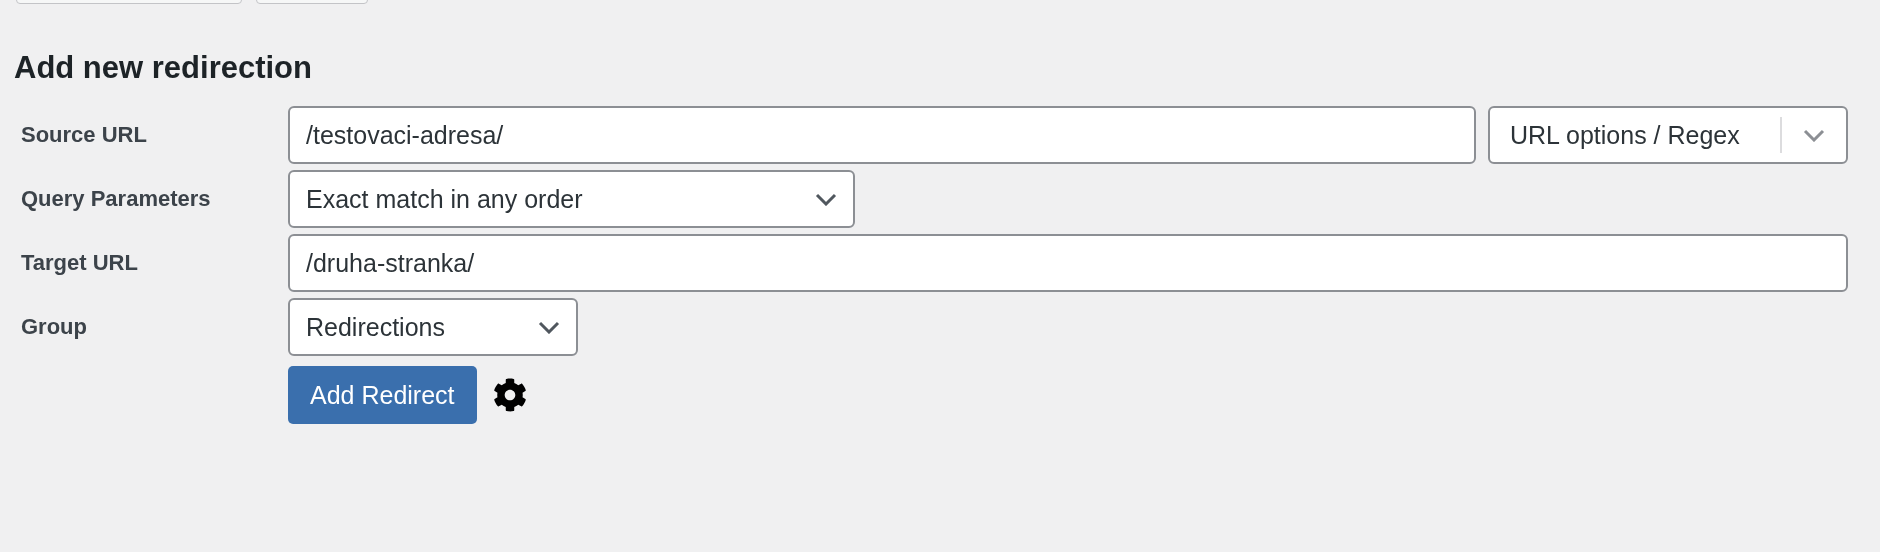 Image resolution: width=1880 pixels, height=552 pixels. What do you see at coordinates (163, 68) in the screenshot?
I see `section-heading: Add new redirection` at bounding box center [163, 68].